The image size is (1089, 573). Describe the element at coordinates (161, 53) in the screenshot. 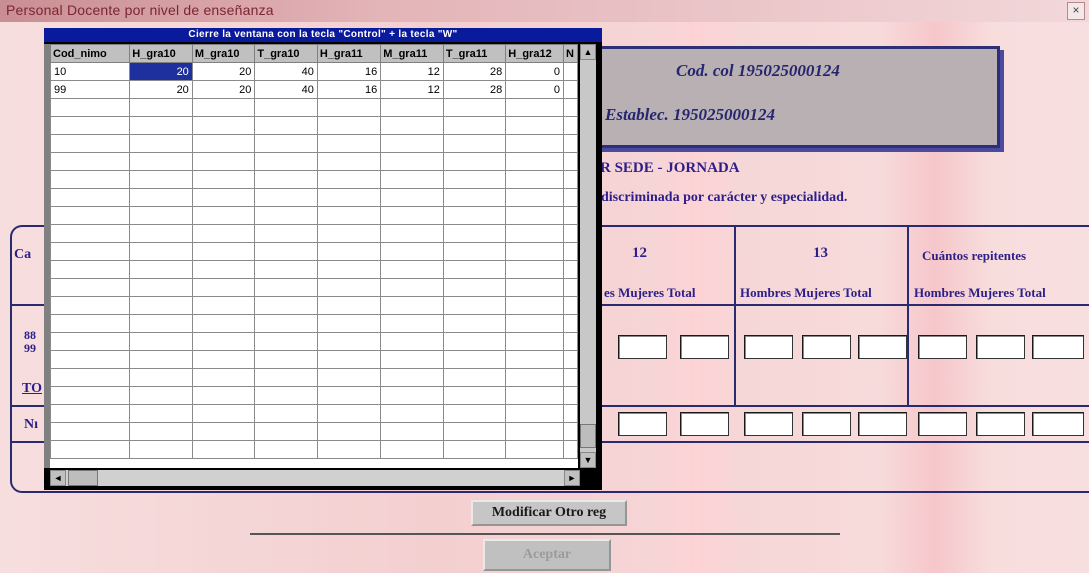

I see `column-header: H_gra10` at that location.